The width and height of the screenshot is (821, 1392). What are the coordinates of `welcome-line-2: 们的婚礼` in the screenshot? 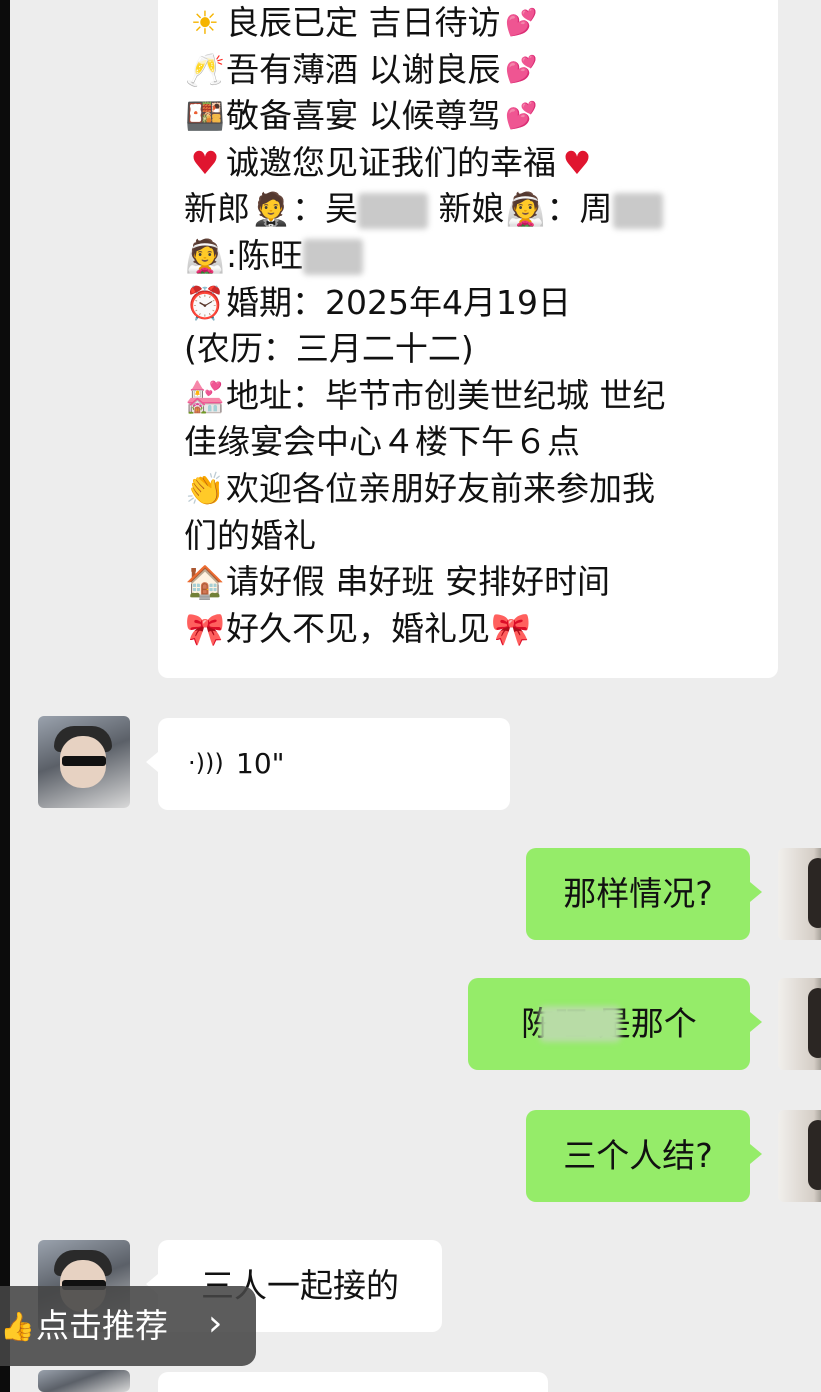 It's located at (250, 535).